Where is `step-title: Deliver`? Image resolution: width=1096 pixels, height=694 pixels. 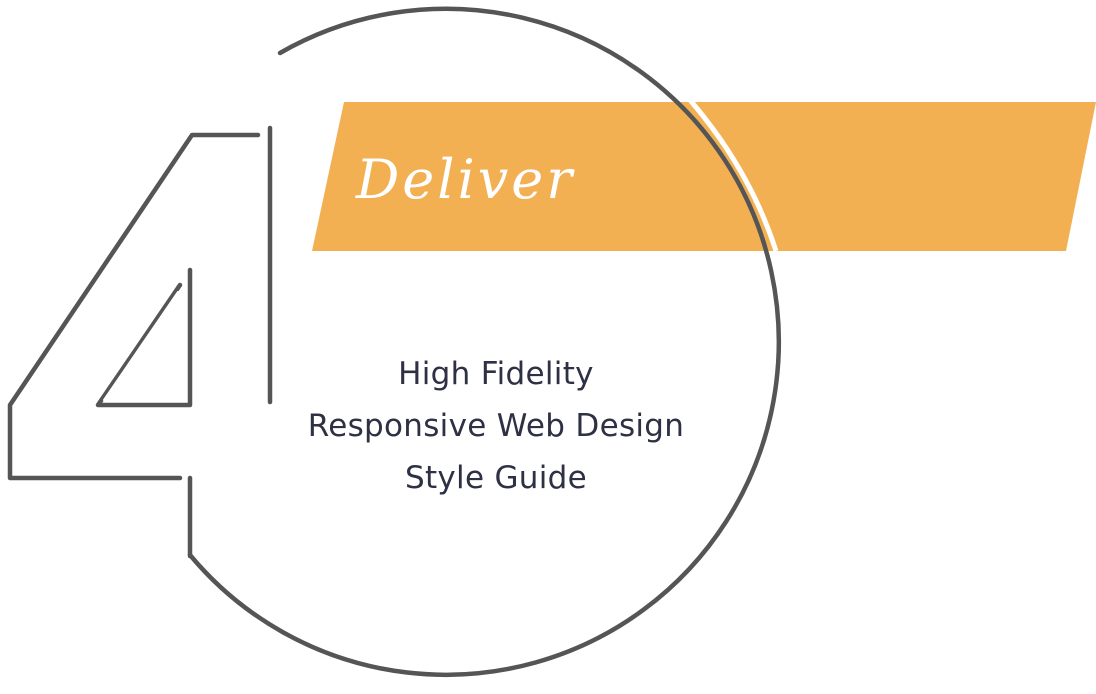
step-title: Deliver is located at coordinates (466, 179).